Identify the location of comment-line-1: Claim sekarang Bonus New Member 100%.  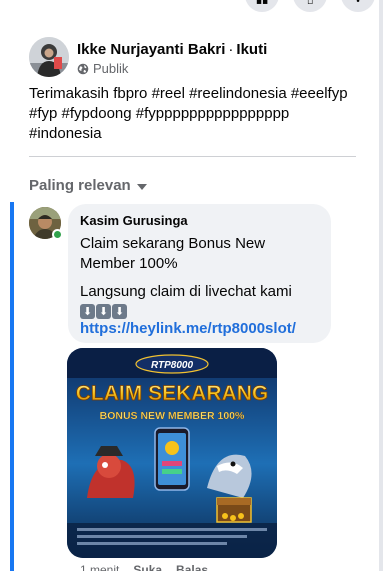
(173, 253).